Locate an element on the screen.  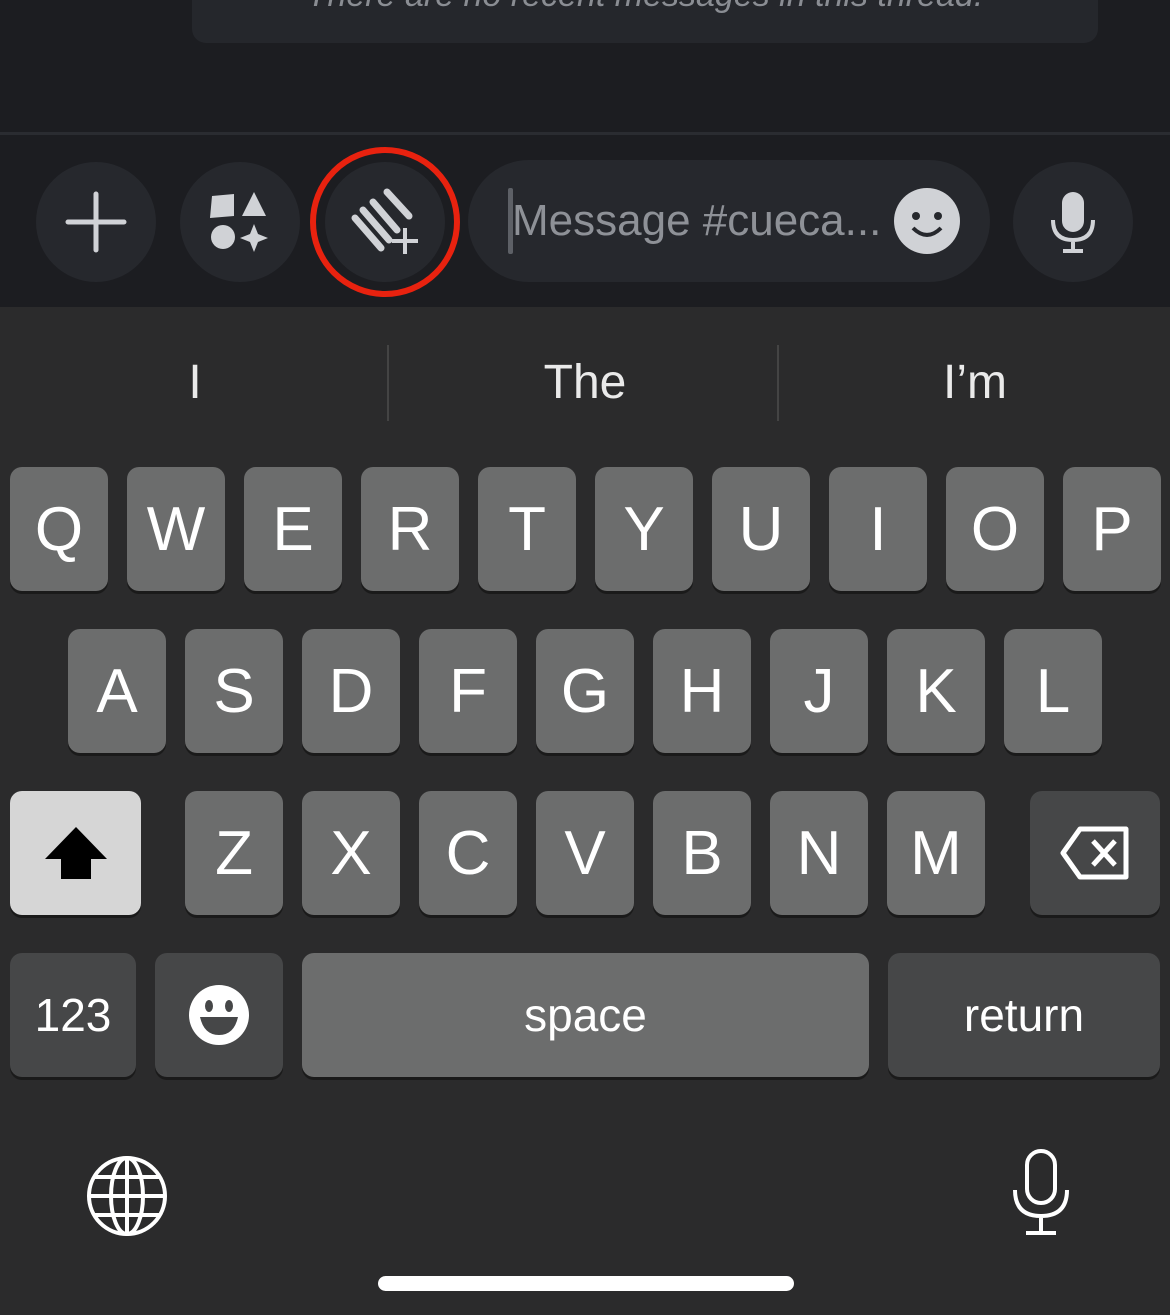
add-attachment-button is located at coordinates (96, 222).